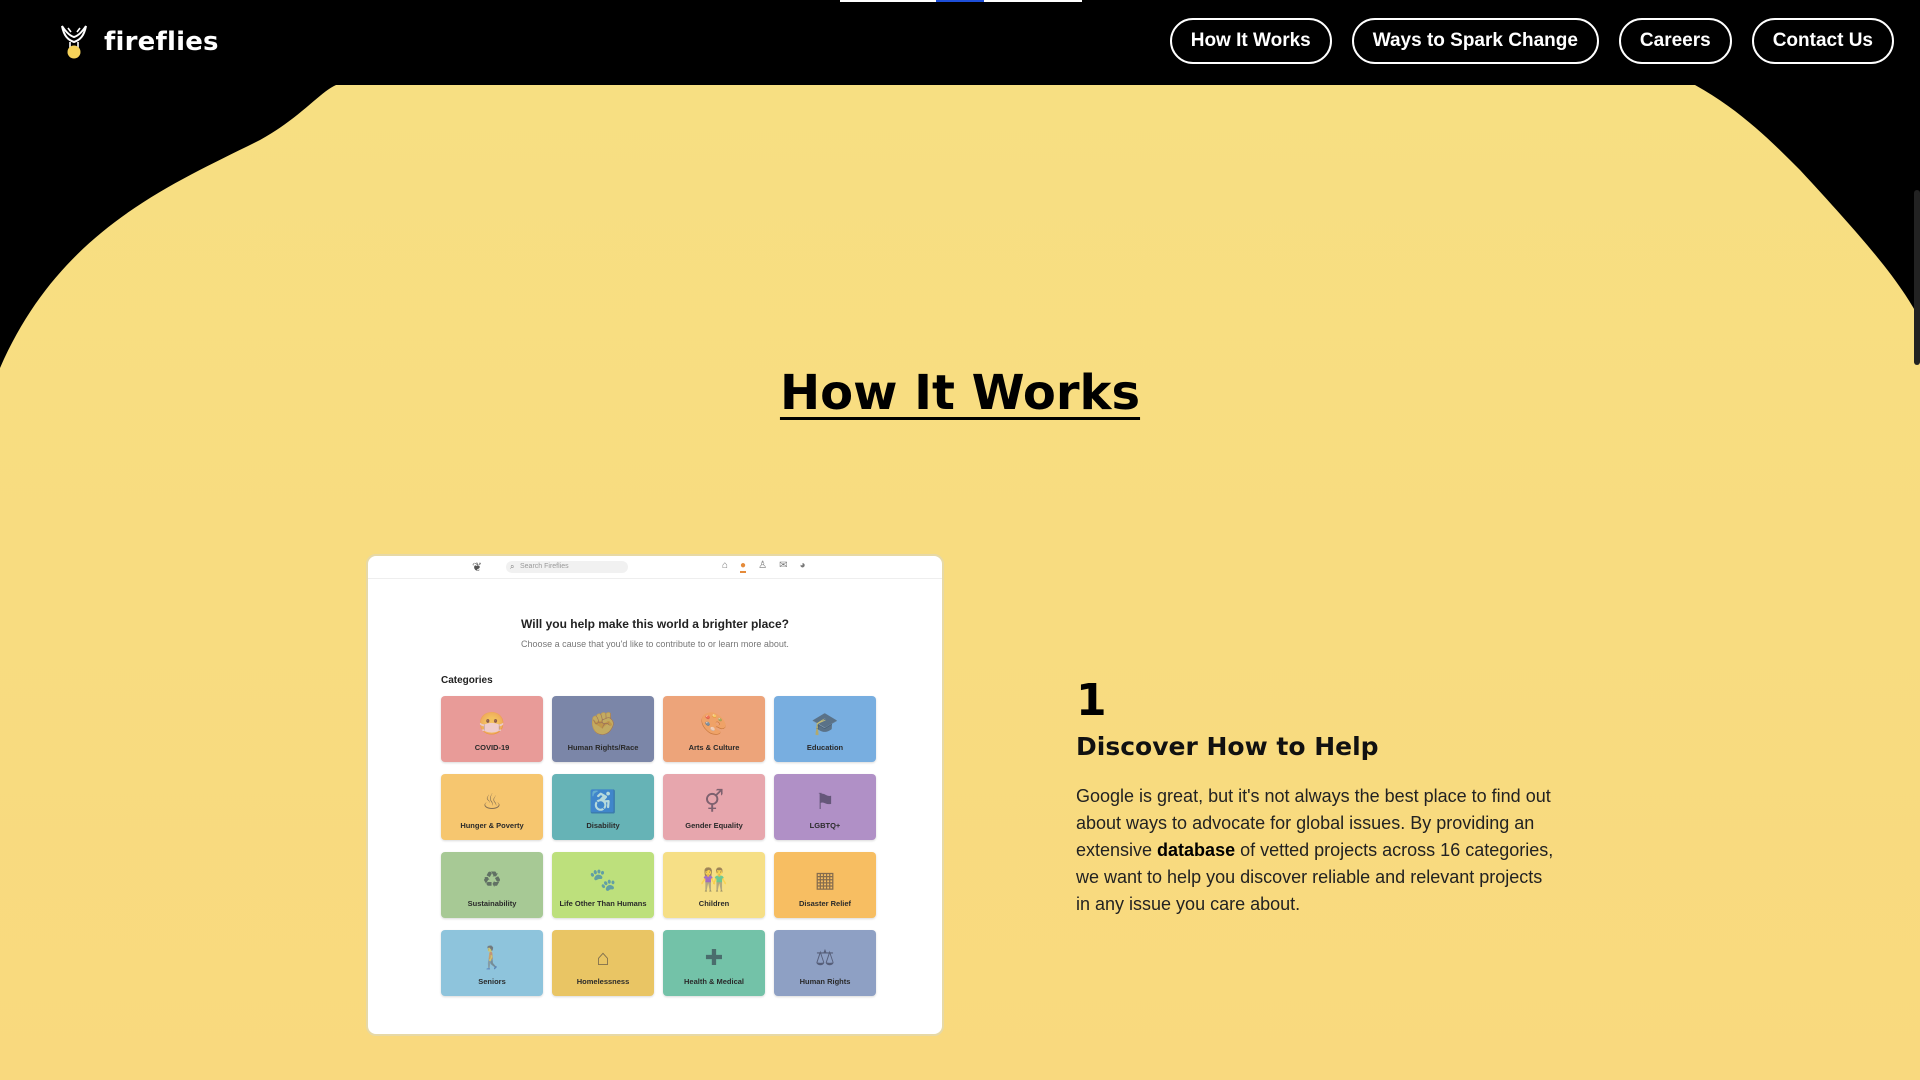 This screenshot has height=1080, width=1920. What do you see at coordinates (1227, 746) in the screenshot?
I see `step-title: Discover How to Help` at bounding box center [1227, 746].